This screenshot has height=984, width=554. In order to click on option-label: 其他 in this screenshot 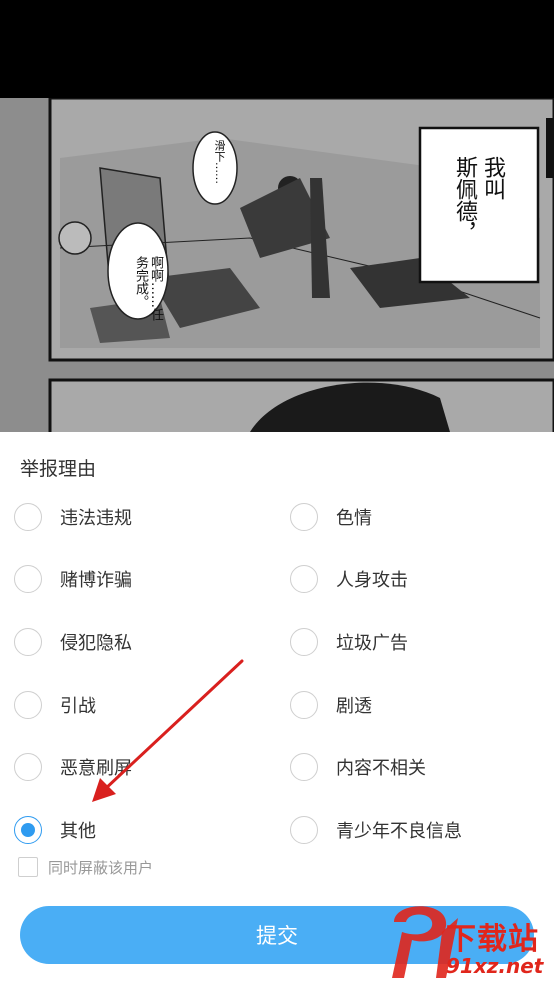, I will do `click(78, 831)`.